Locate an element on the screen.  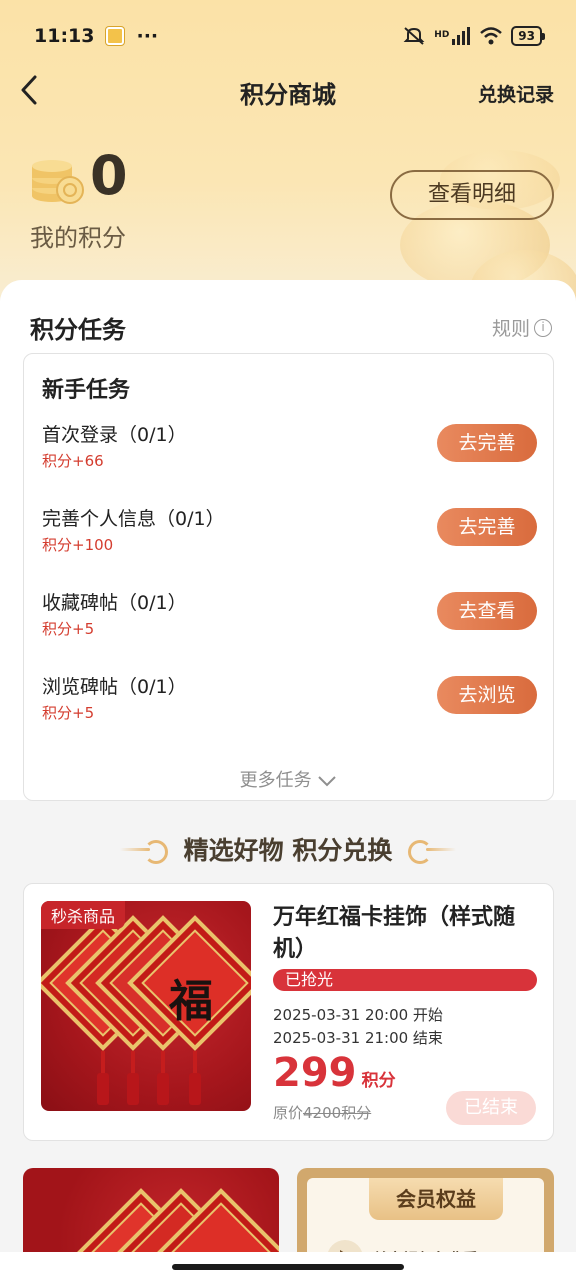
page-title: 积分商城 is located at coordinates (288, 94).